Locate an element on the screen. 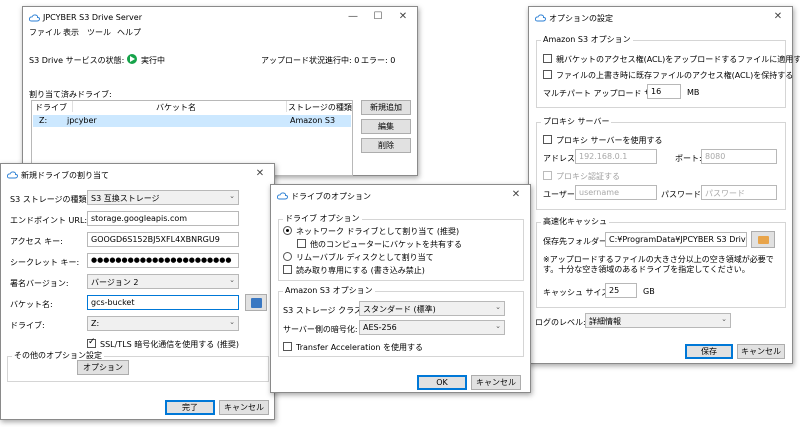 The width and height of the screenshot is (800, 427). endpoint-label: エンドポイント URL: is located at coordinates (49, 220).